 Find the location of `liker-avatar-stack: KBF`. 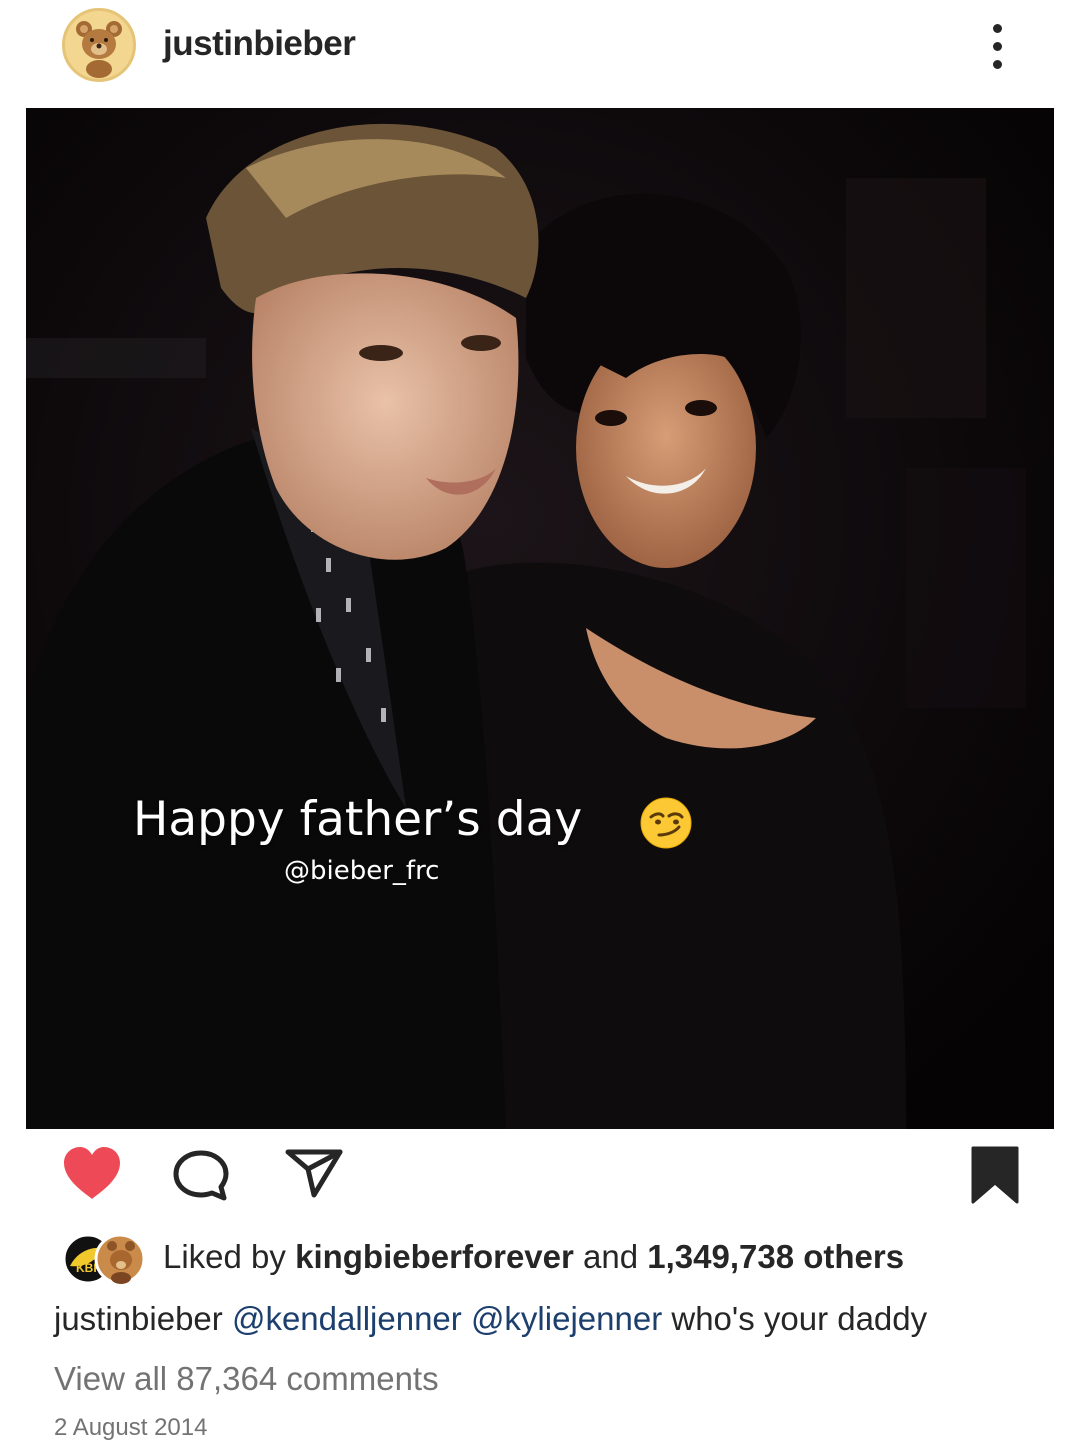

liker-avatar-stack: KBF is located at coordinates (104, 1259).